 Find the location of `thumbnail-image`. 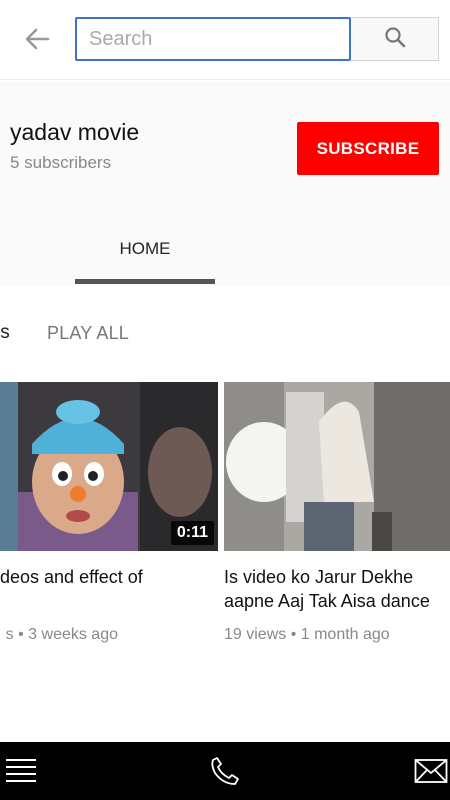

thumbnail-image is located at coordinates (337, 466).